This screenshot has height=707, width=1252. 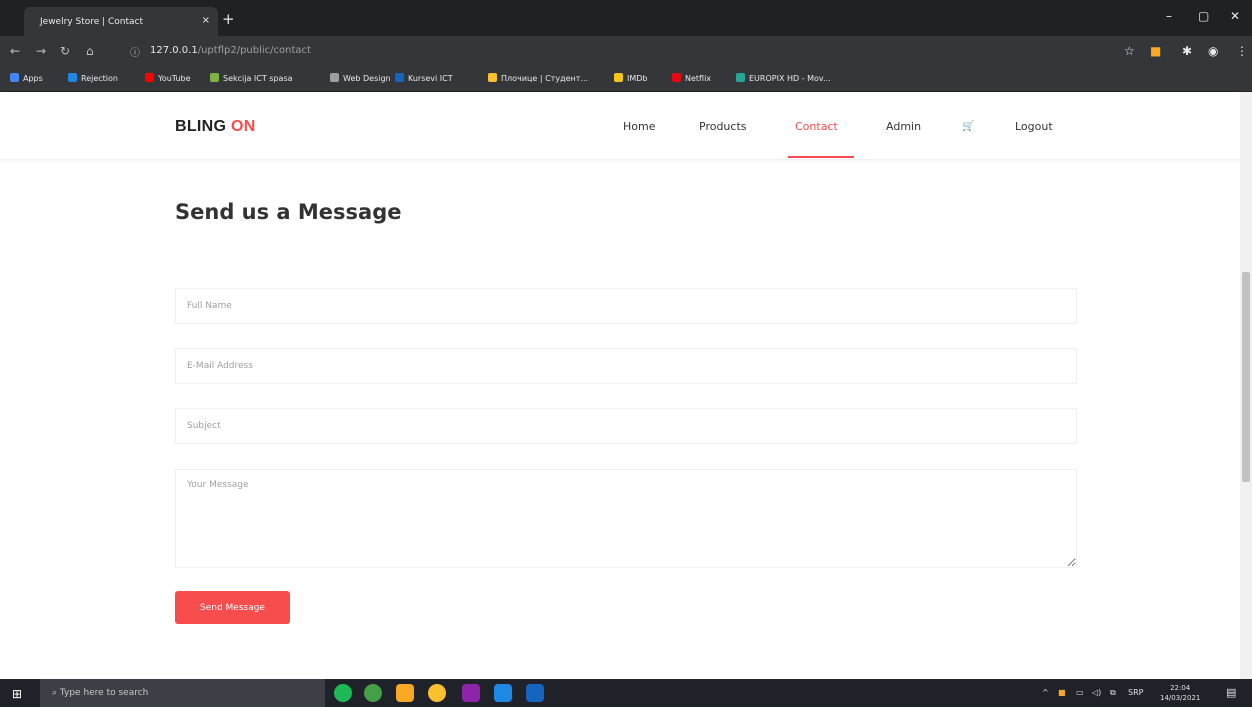 What do you see at coordinates (437, 693) in the screenshot?
I see `chrome-icon` at bounding box center [437, 693].